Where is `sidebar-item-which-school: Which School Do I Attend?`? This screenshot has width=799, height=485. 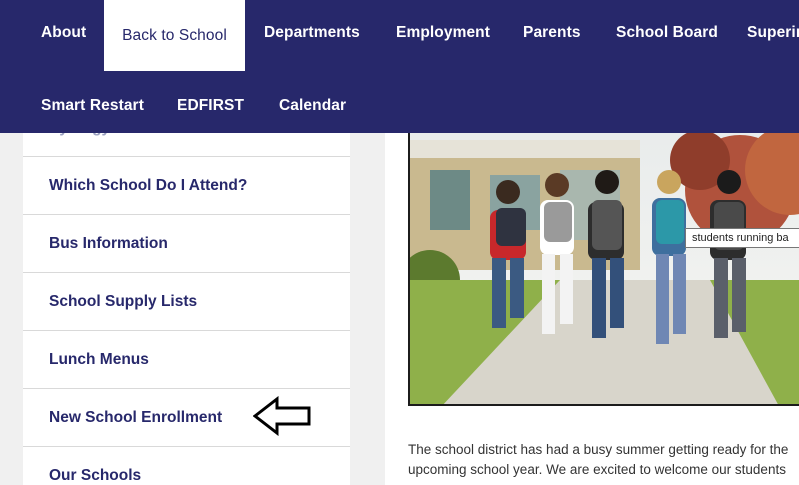
sidebar-item-which-school: Which School Do I Attend? is located at coordinates (186, 186).